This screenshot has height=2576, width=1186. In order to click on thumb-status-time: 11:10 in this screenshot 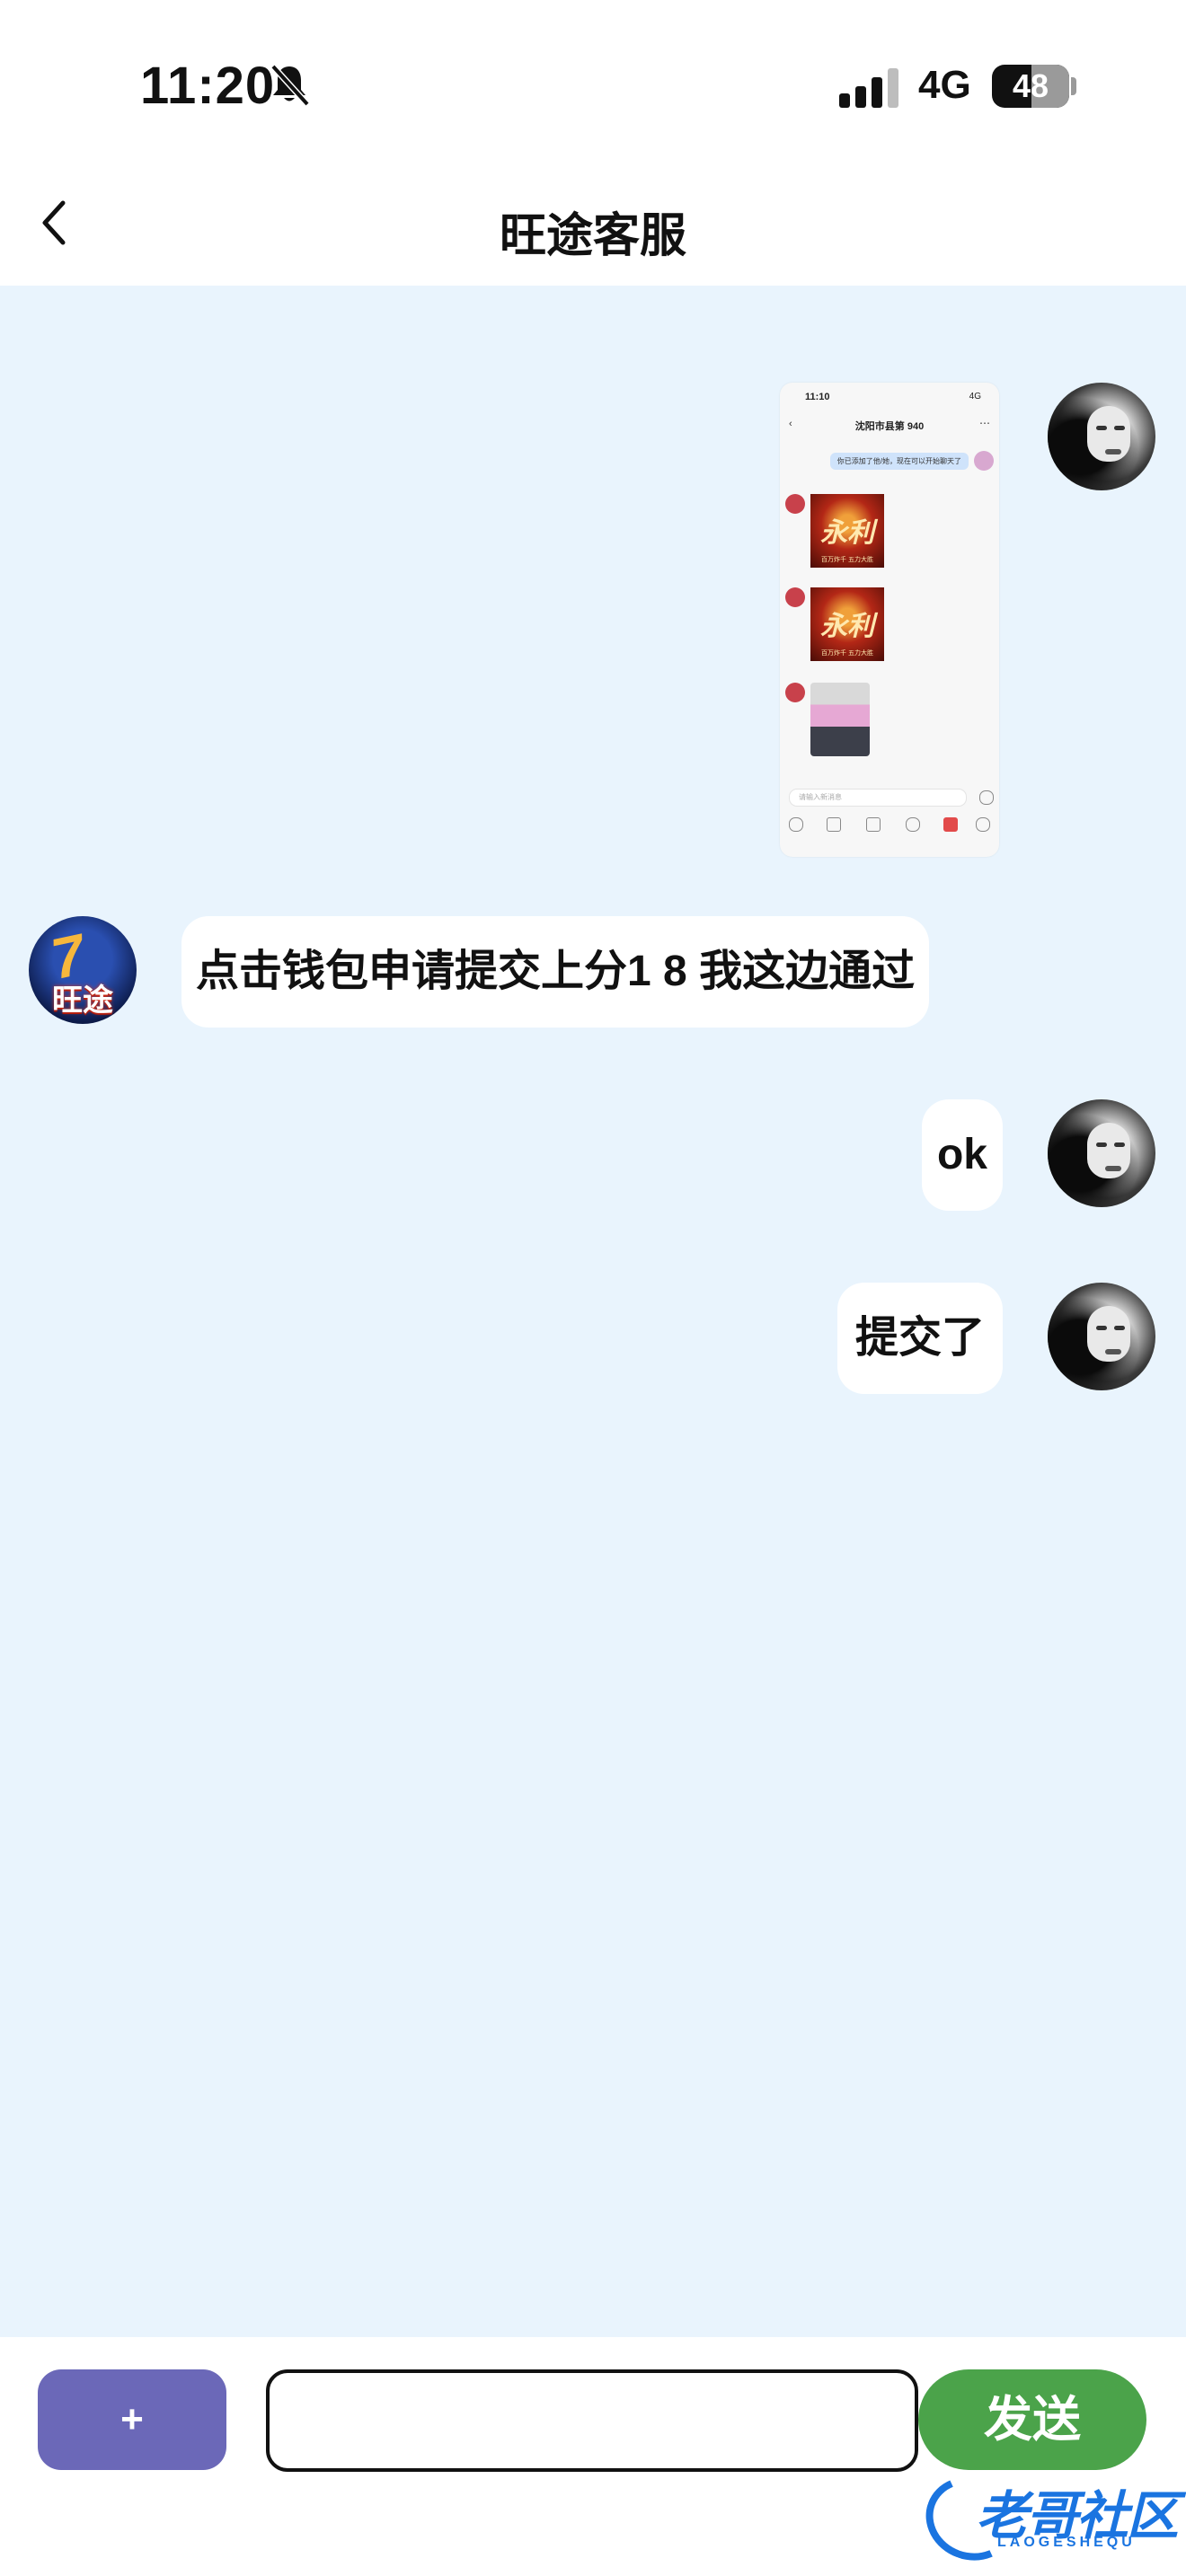, I will do `click(817, 397)`.